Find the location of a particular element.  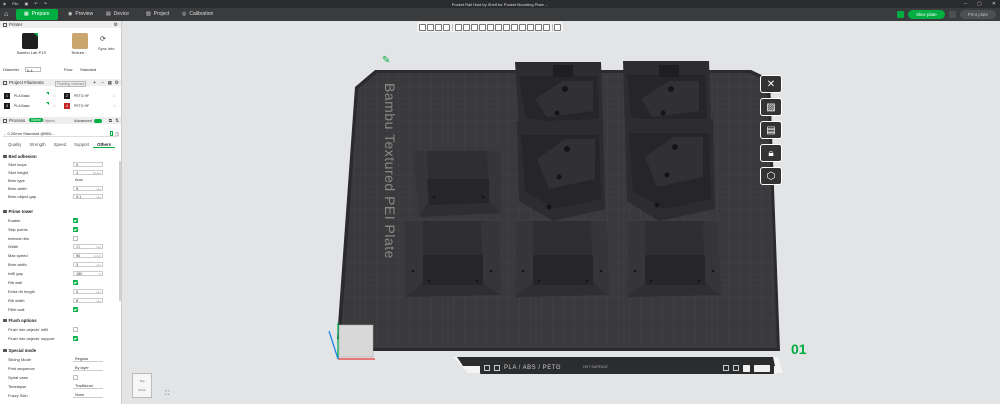

part-saddle-bottom-left is located at coordinates (453, 259).